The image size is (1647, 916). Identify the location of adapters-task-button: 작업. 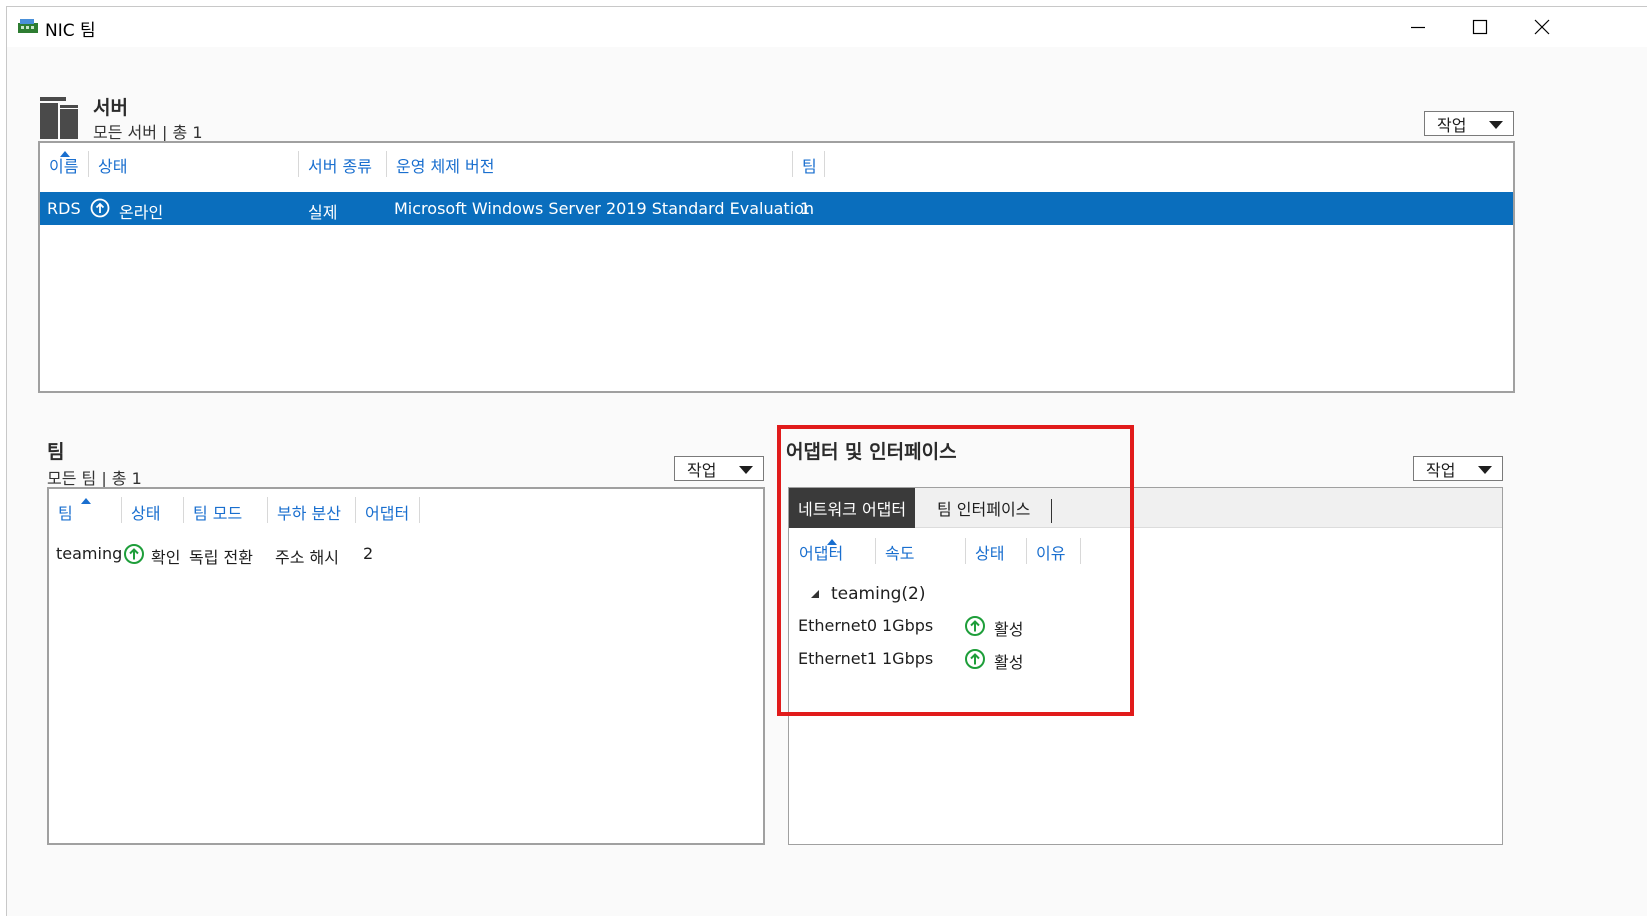
(1458, 468).